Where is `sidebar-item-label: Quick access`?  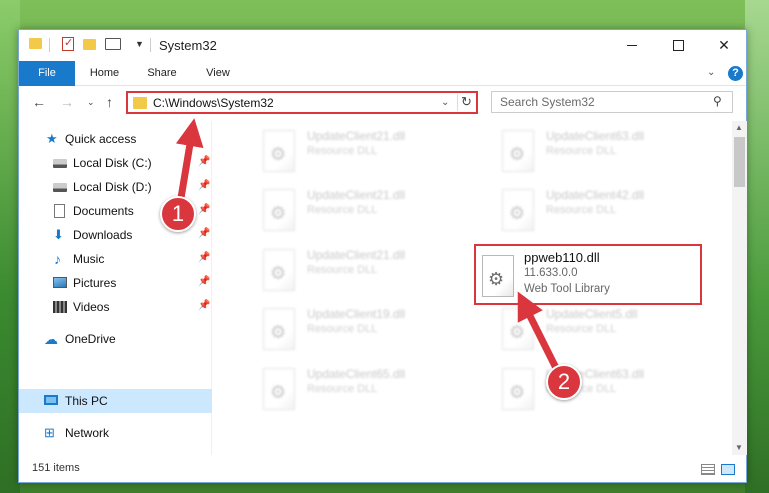 sidebar-item-label: Quick access is located at coordinates (101, 139).